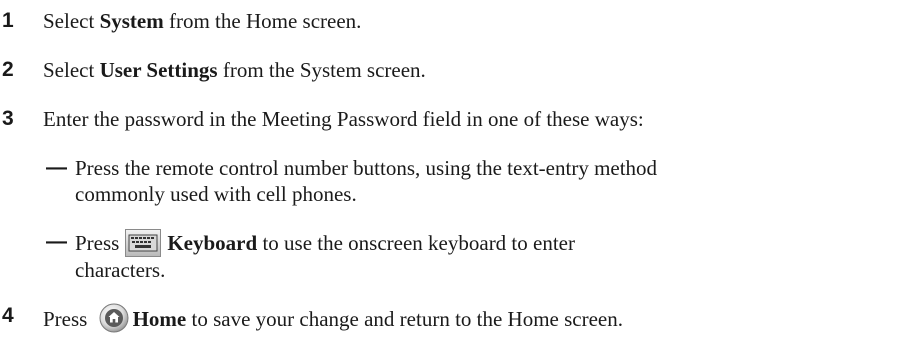 This screenshot has height=341, width=919. What do you see at coordinates (212, 243) in the screenshot?
I see `substep-text-bold: Keyboard` at bounding box center [212, 243].